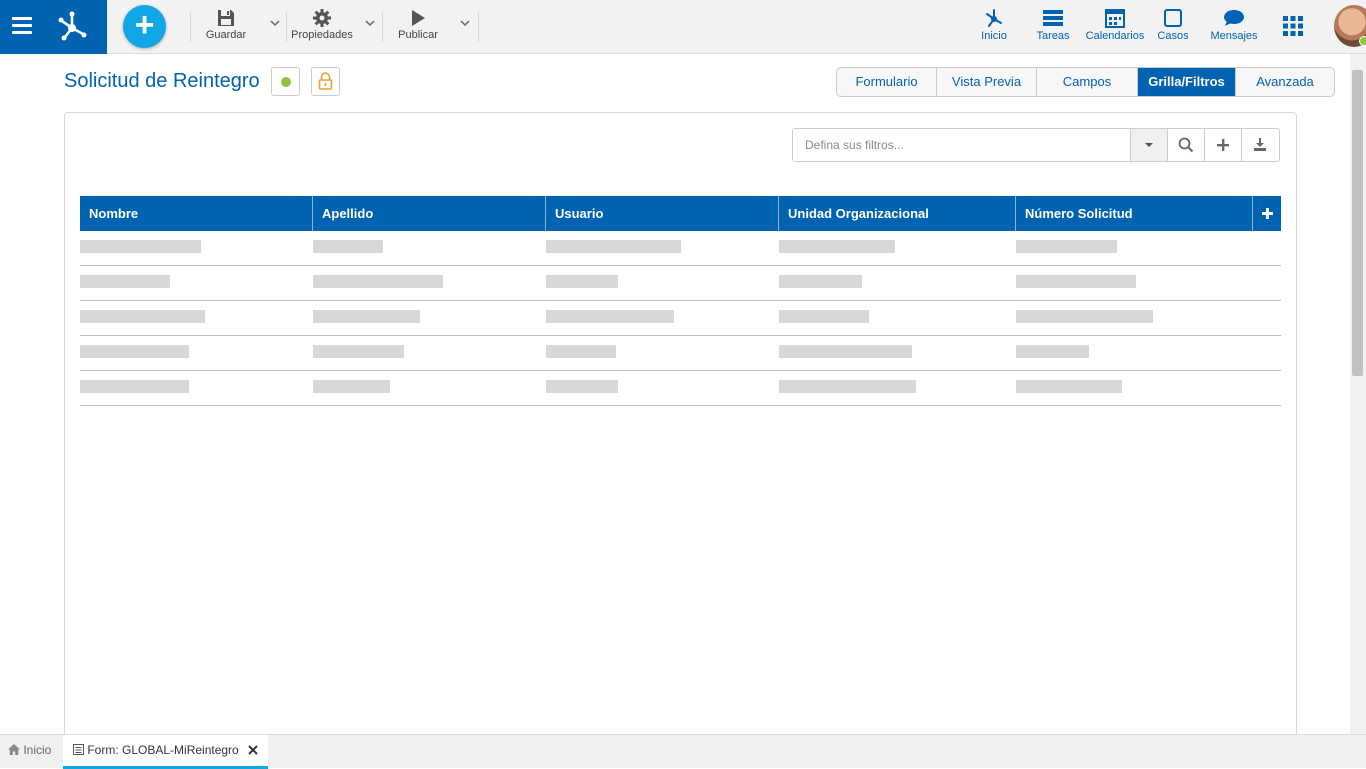  I want to click on bottom-tab-form: Form: GLOBAL-MiReintegro, so click(165, 752).